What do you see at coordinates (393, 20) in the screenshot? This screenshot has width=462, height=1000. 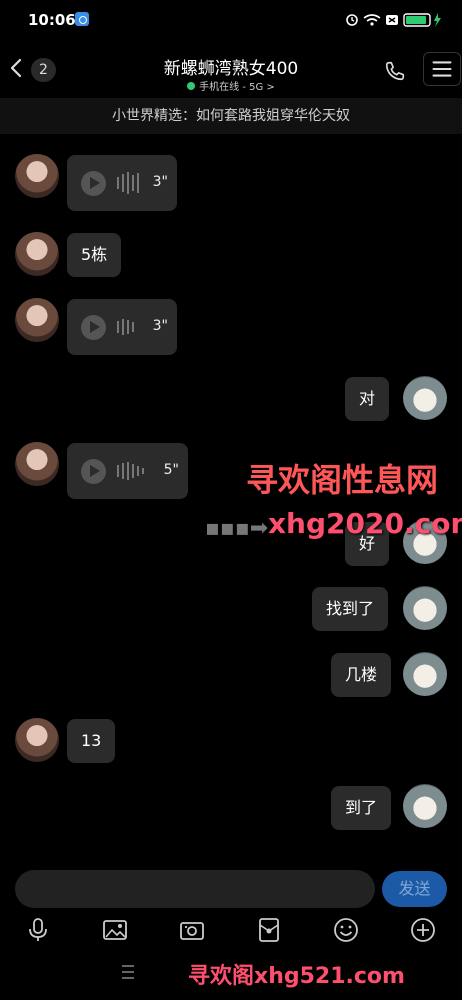 I see `status-icons` at bounding box center [393, 20].